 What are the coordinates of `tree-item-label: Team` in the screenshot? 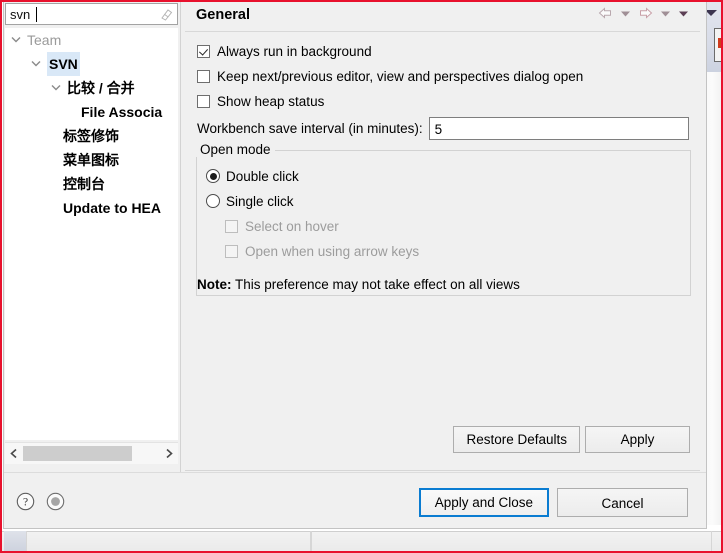 It's located at (44, 40).